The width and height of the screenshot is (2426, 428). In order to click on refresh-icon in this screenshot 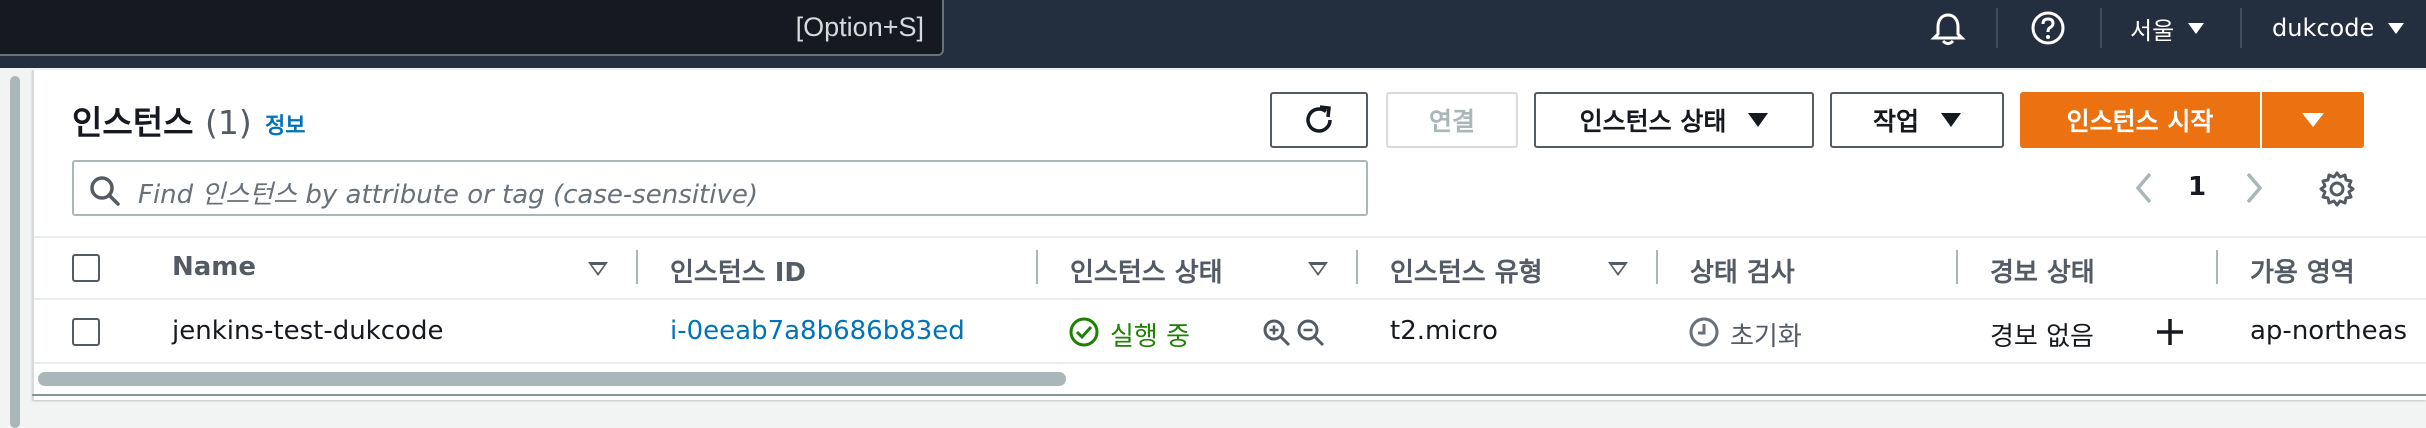, I will do `click(1319, 119)`.